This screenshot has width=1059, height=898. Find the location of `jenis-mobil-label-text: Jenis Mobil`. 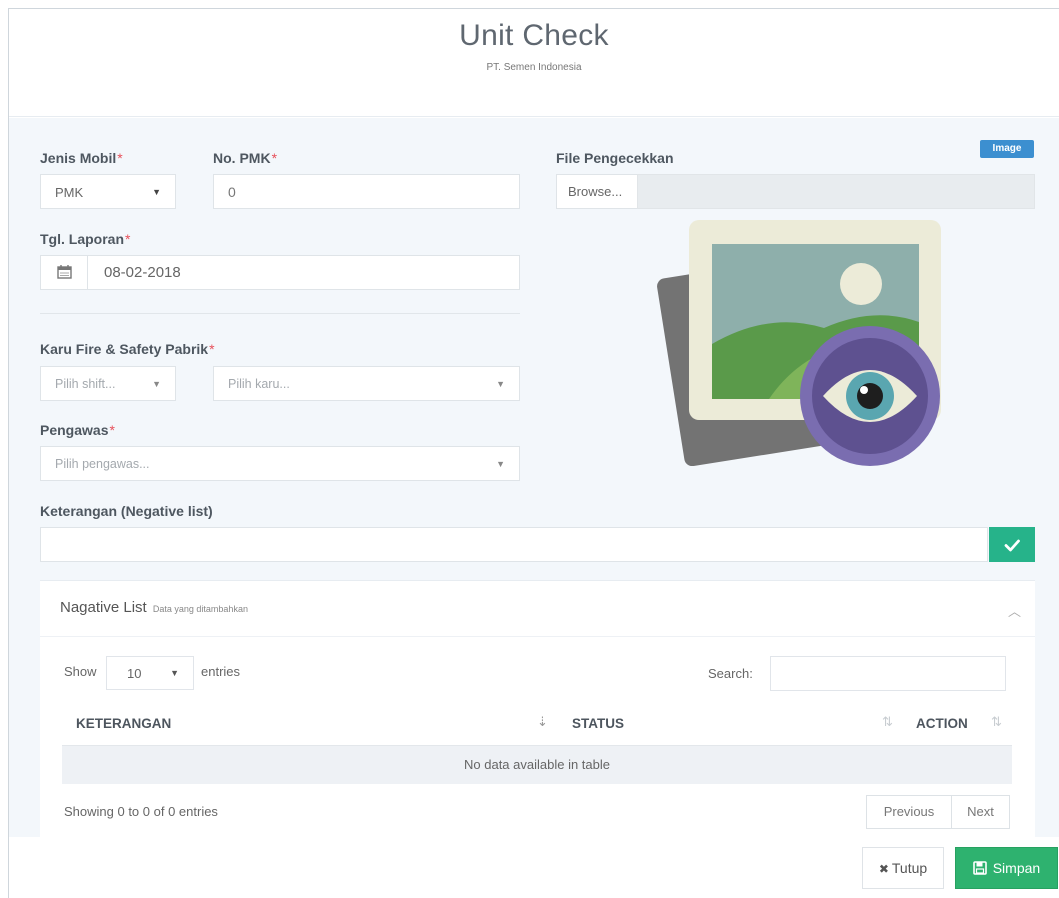

jenis-mobil-label-text: Jenis Mobil is located at coordinates (78, 158).